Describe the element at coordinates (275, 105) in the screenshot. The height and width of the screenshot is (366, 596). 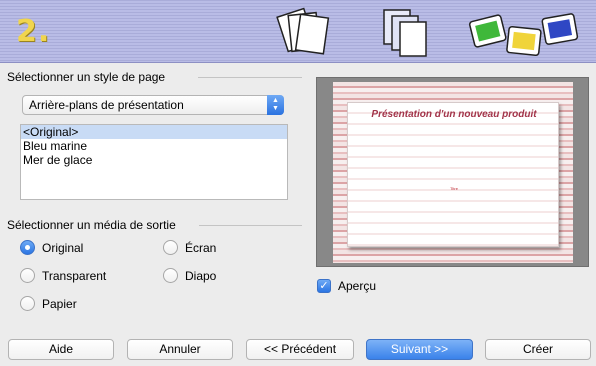
I see `chevron-updown-icon: ▲ ▼` at that location.